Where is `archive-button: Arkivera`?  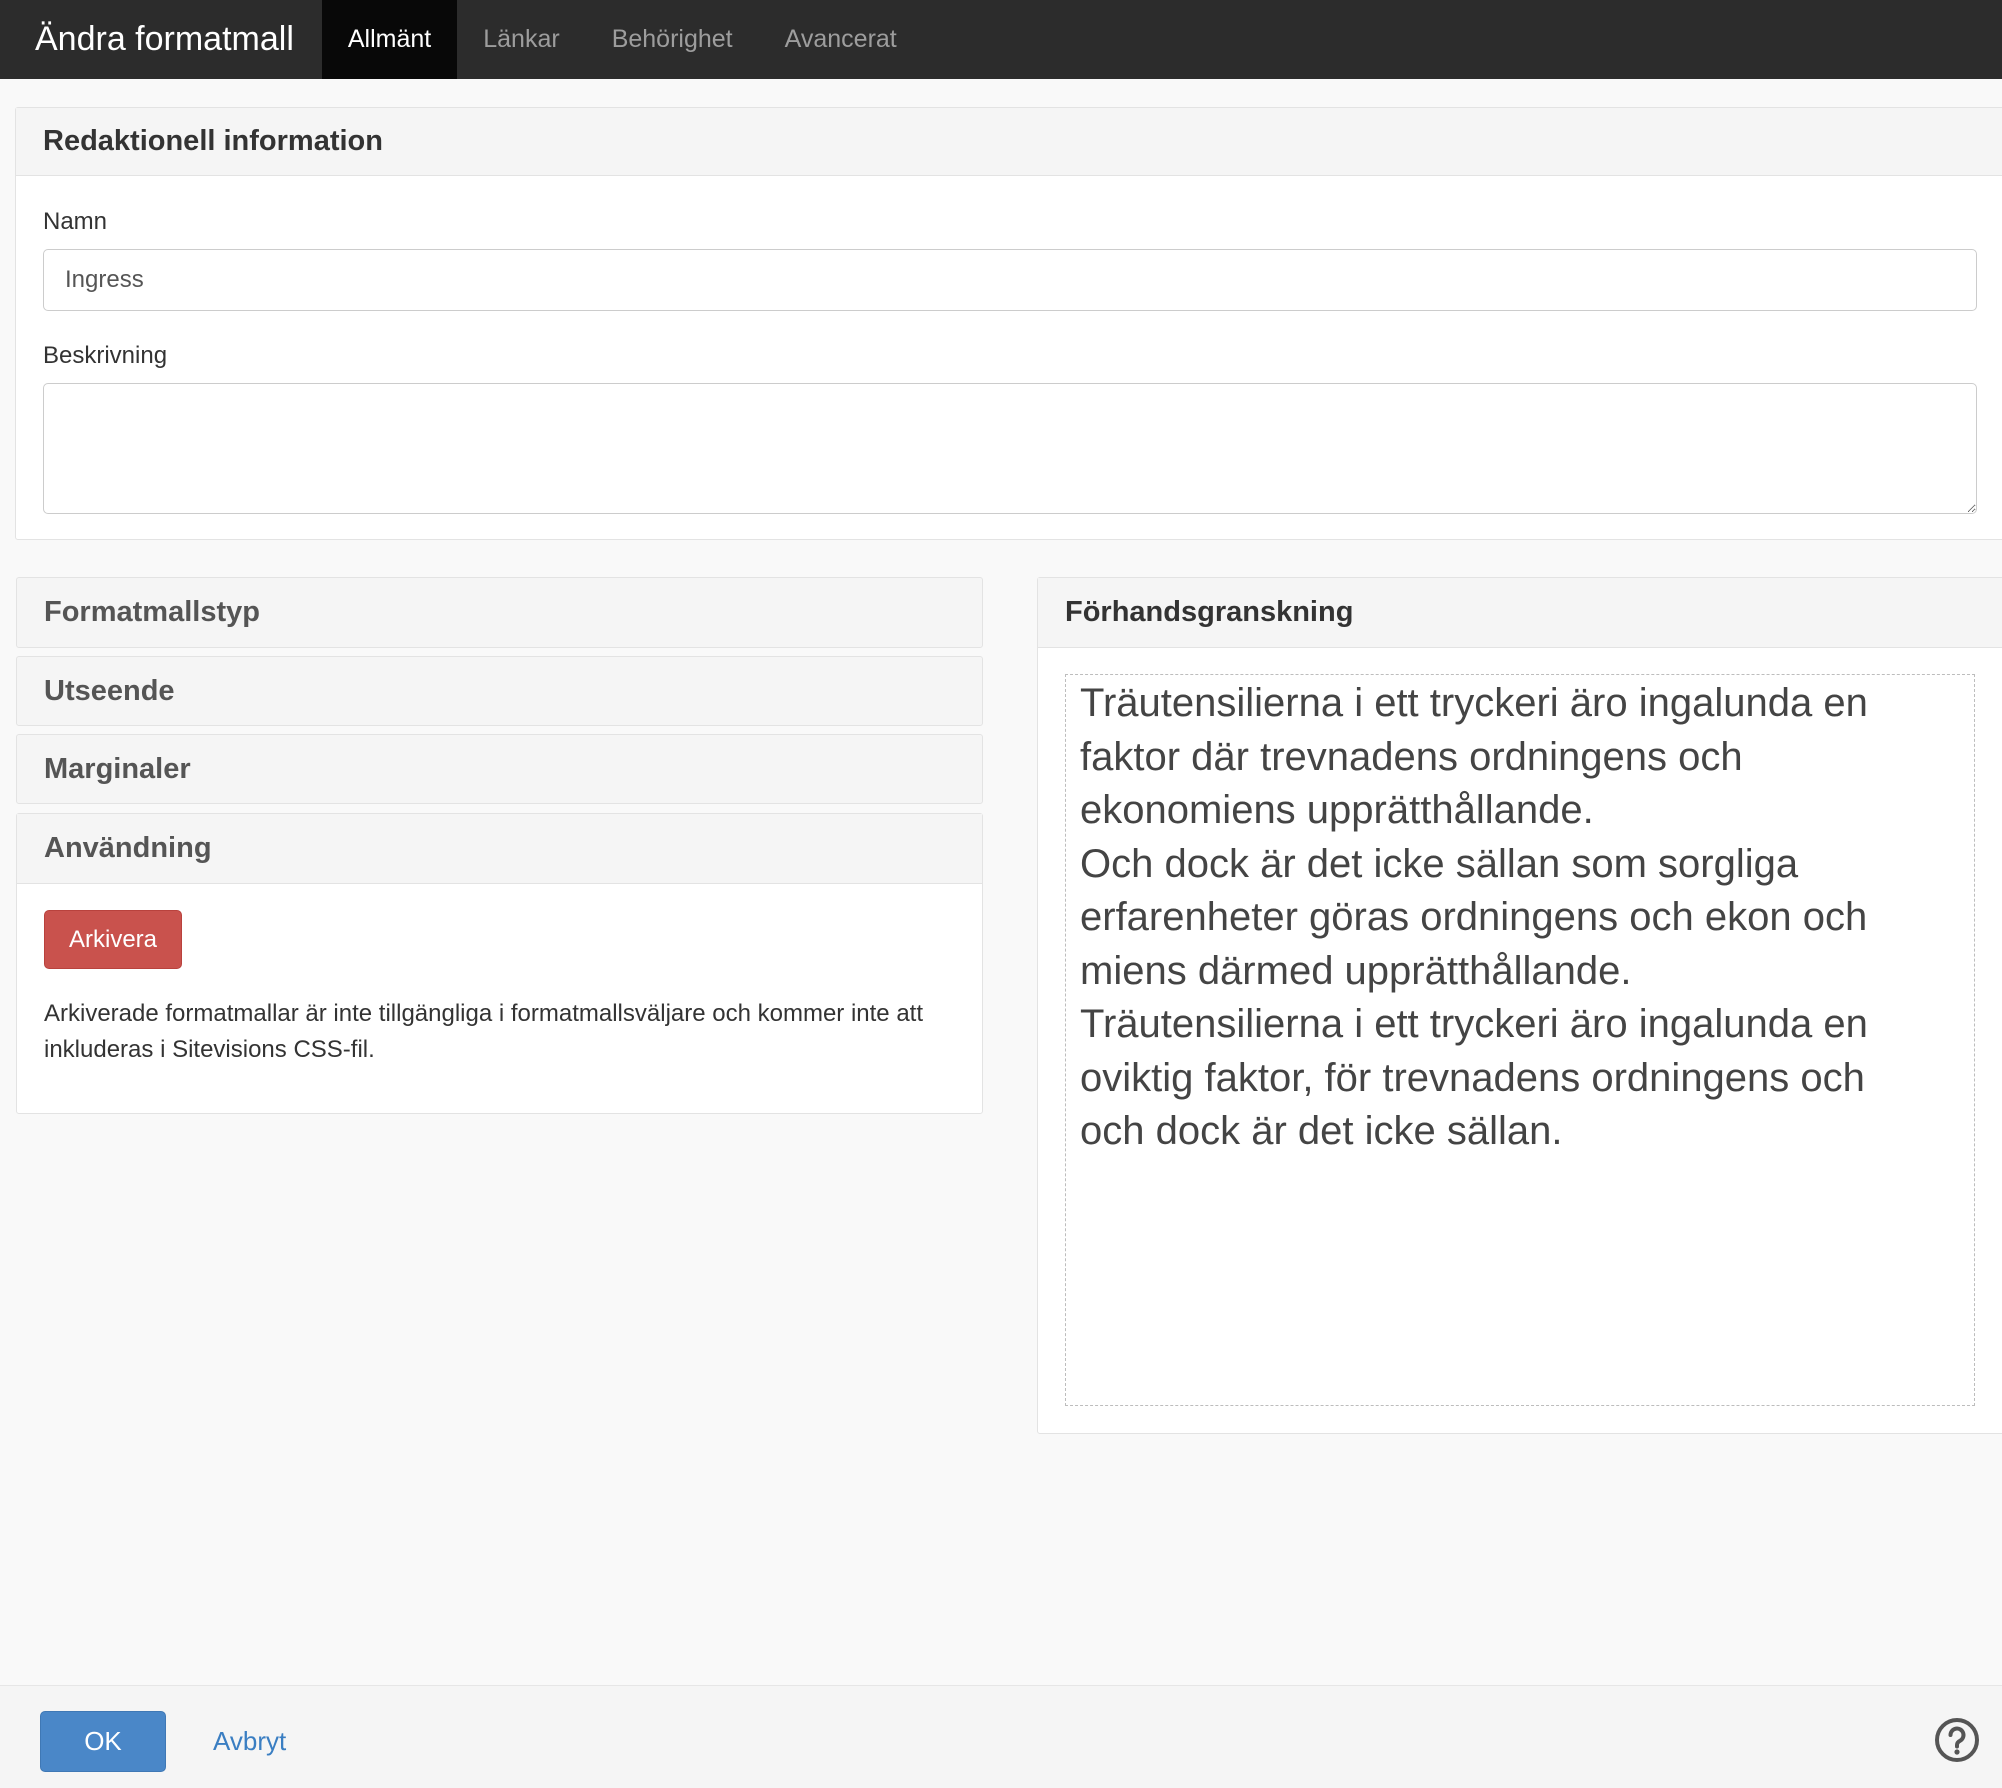 archive-button: Arkivera is located at coordinates (113, 939).